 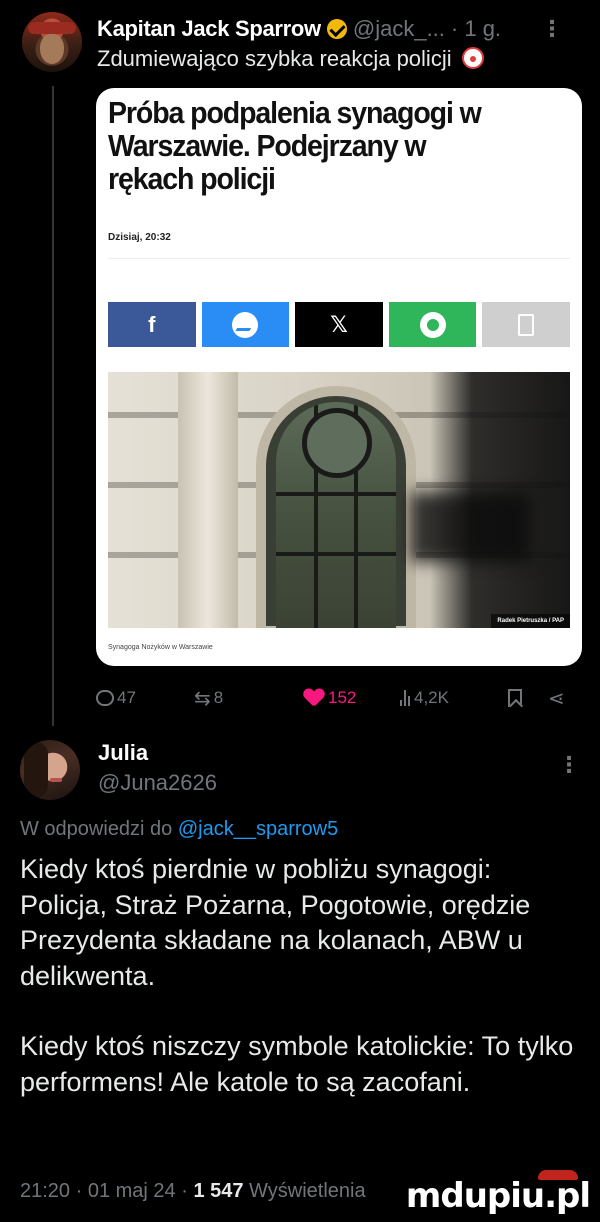 I want to click on views-icon, so click(x=405, y=698).